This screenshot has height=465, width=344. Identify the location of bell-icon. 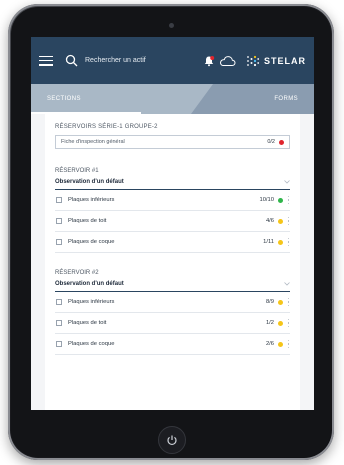
(209, 61).